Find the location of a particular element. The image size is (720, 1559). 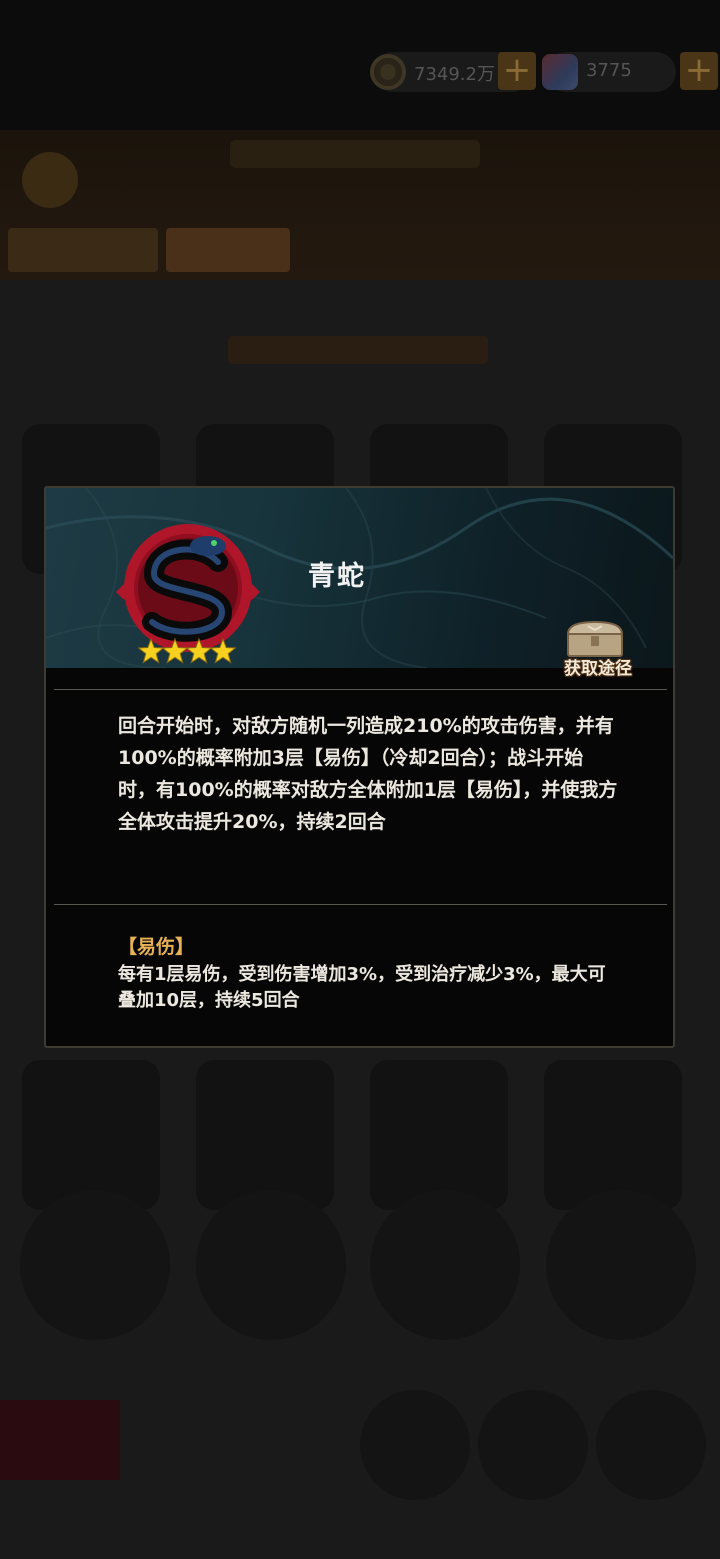

banner-title-bar is located at coordinates (355, 154).